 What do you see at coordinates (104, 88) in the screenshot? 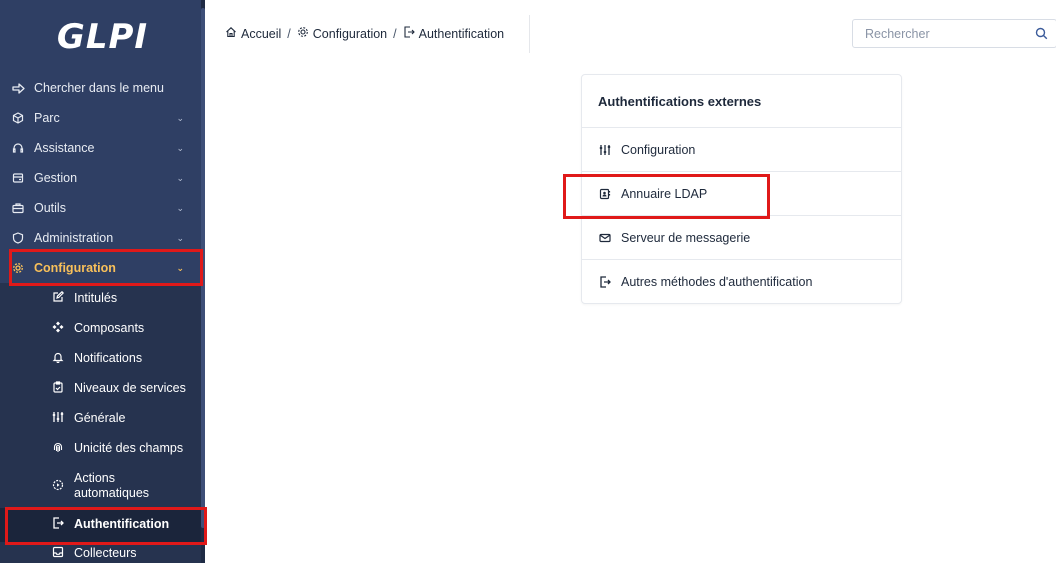
I see `sidebar-item-search-menu: Chercher dans le menu` at bounding box center [104, 88].